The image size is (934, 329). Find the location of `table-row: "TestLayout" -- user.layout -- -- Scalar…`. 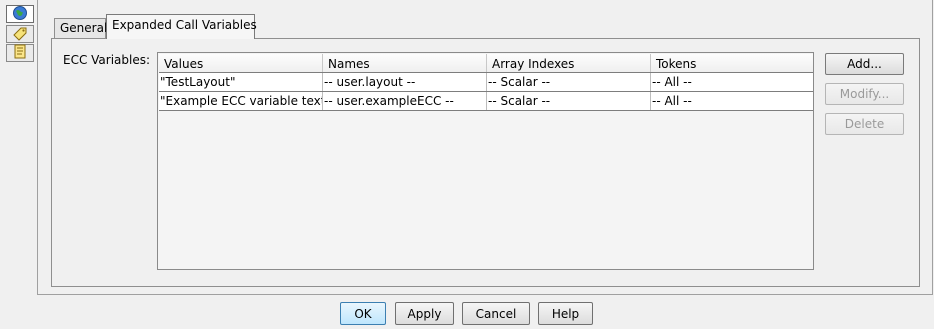

table-row: "TestLayout" -- user.layout -- -- Scalar… is located at coordinates (486, 82).